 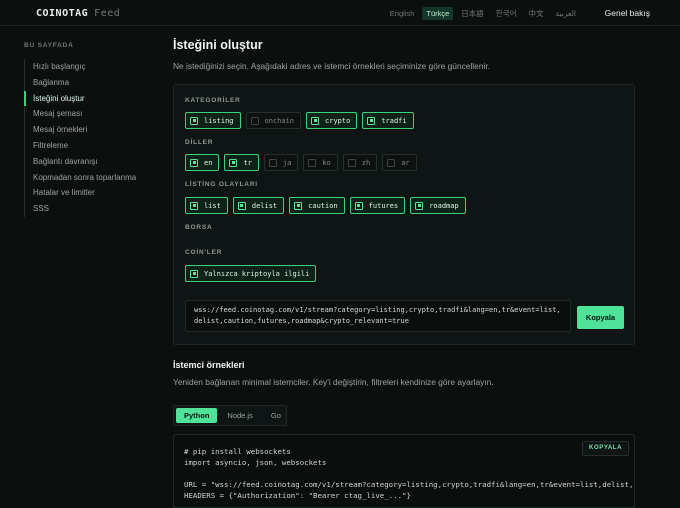 I want to click on checkbox-lang-ko: ko, so click(x=320, y=162).